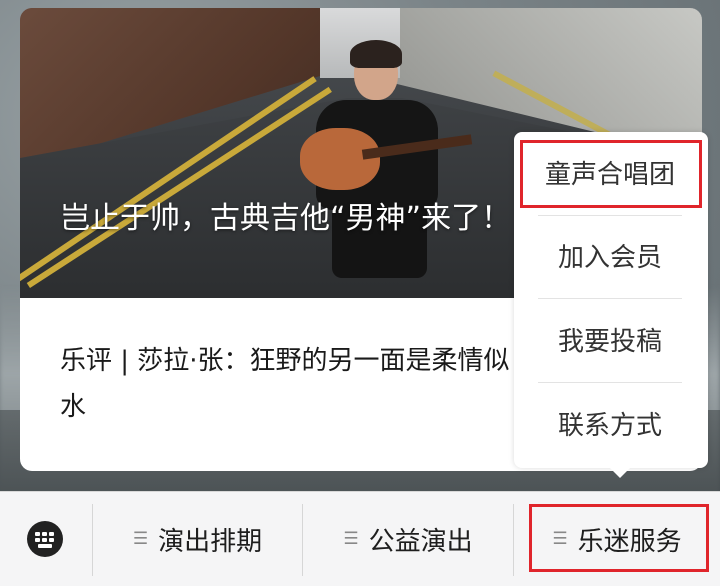  I want to click on keyboard-toggle-button: ︿, so click(45, 539).